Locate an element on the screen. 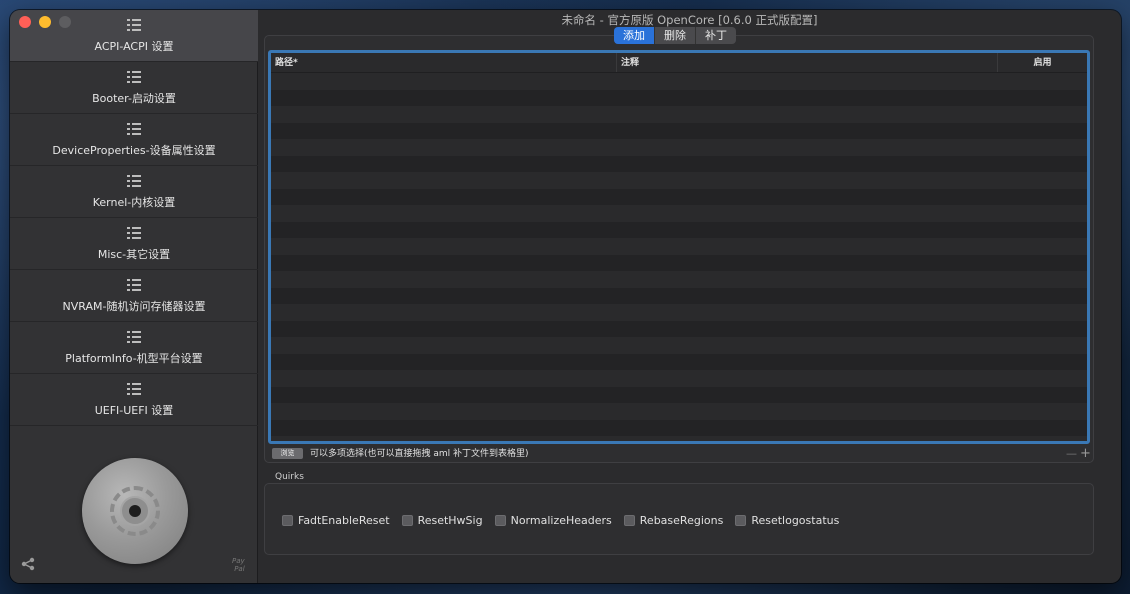  sidebar-item-label: PlatformInfo-机型平台设置 is located at coordinates (134, 358).